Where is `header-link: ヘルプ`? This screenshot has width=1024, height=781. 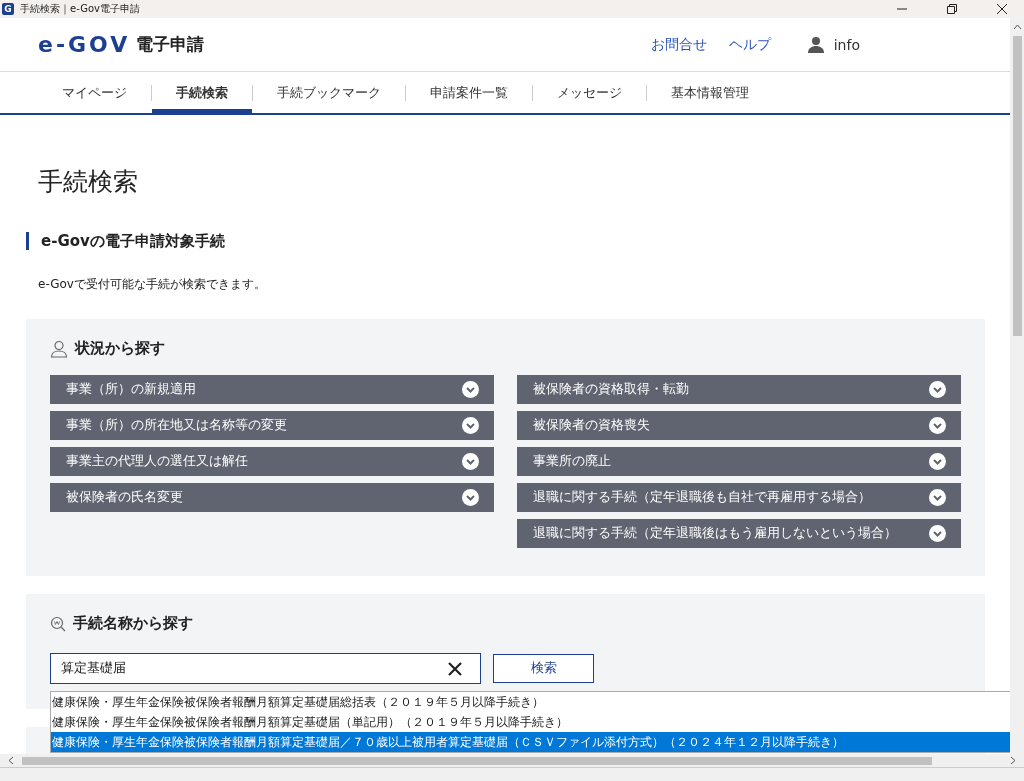 header-link: ヘルプ is located at coordinates (749, 44).